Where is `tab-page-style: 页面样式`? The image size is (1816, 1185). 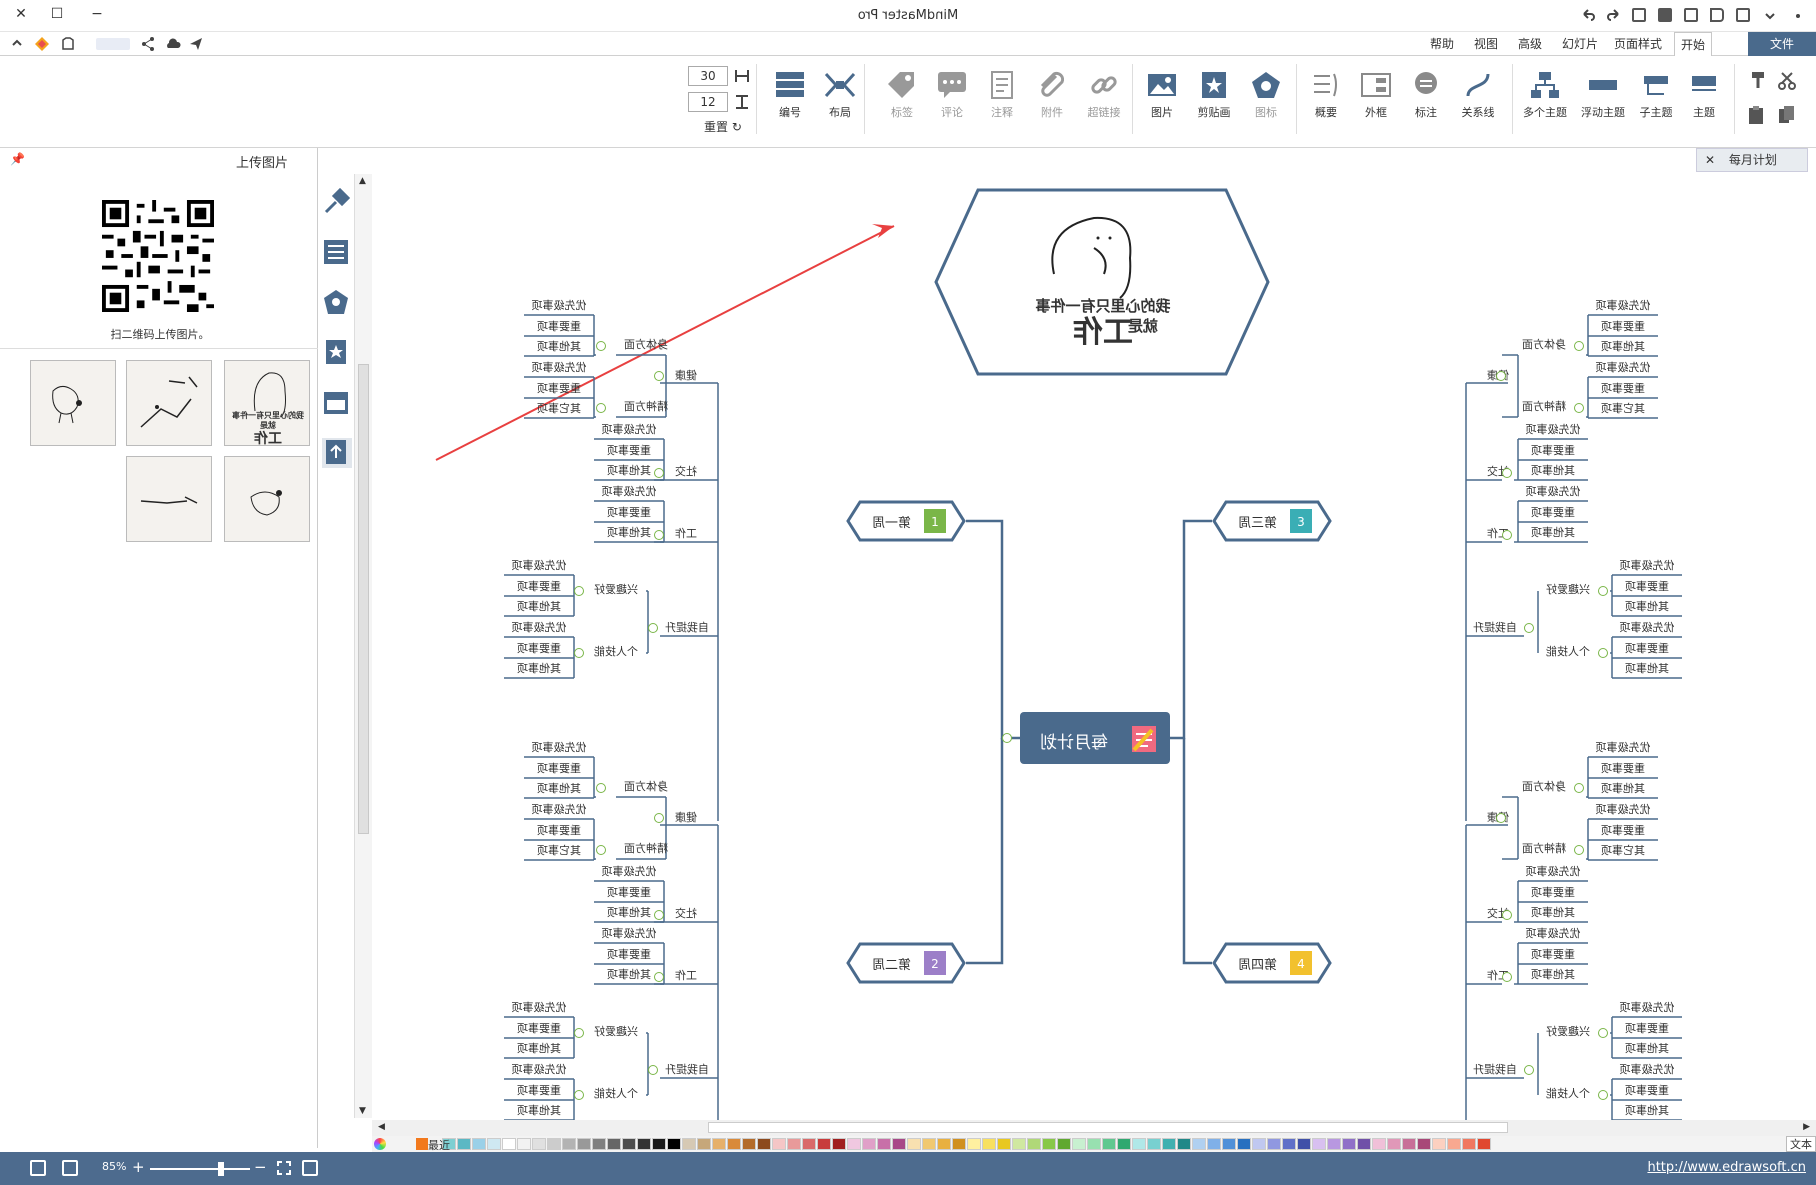
tab-page-style: 页面样式 is located at coordinates (1638, 44).